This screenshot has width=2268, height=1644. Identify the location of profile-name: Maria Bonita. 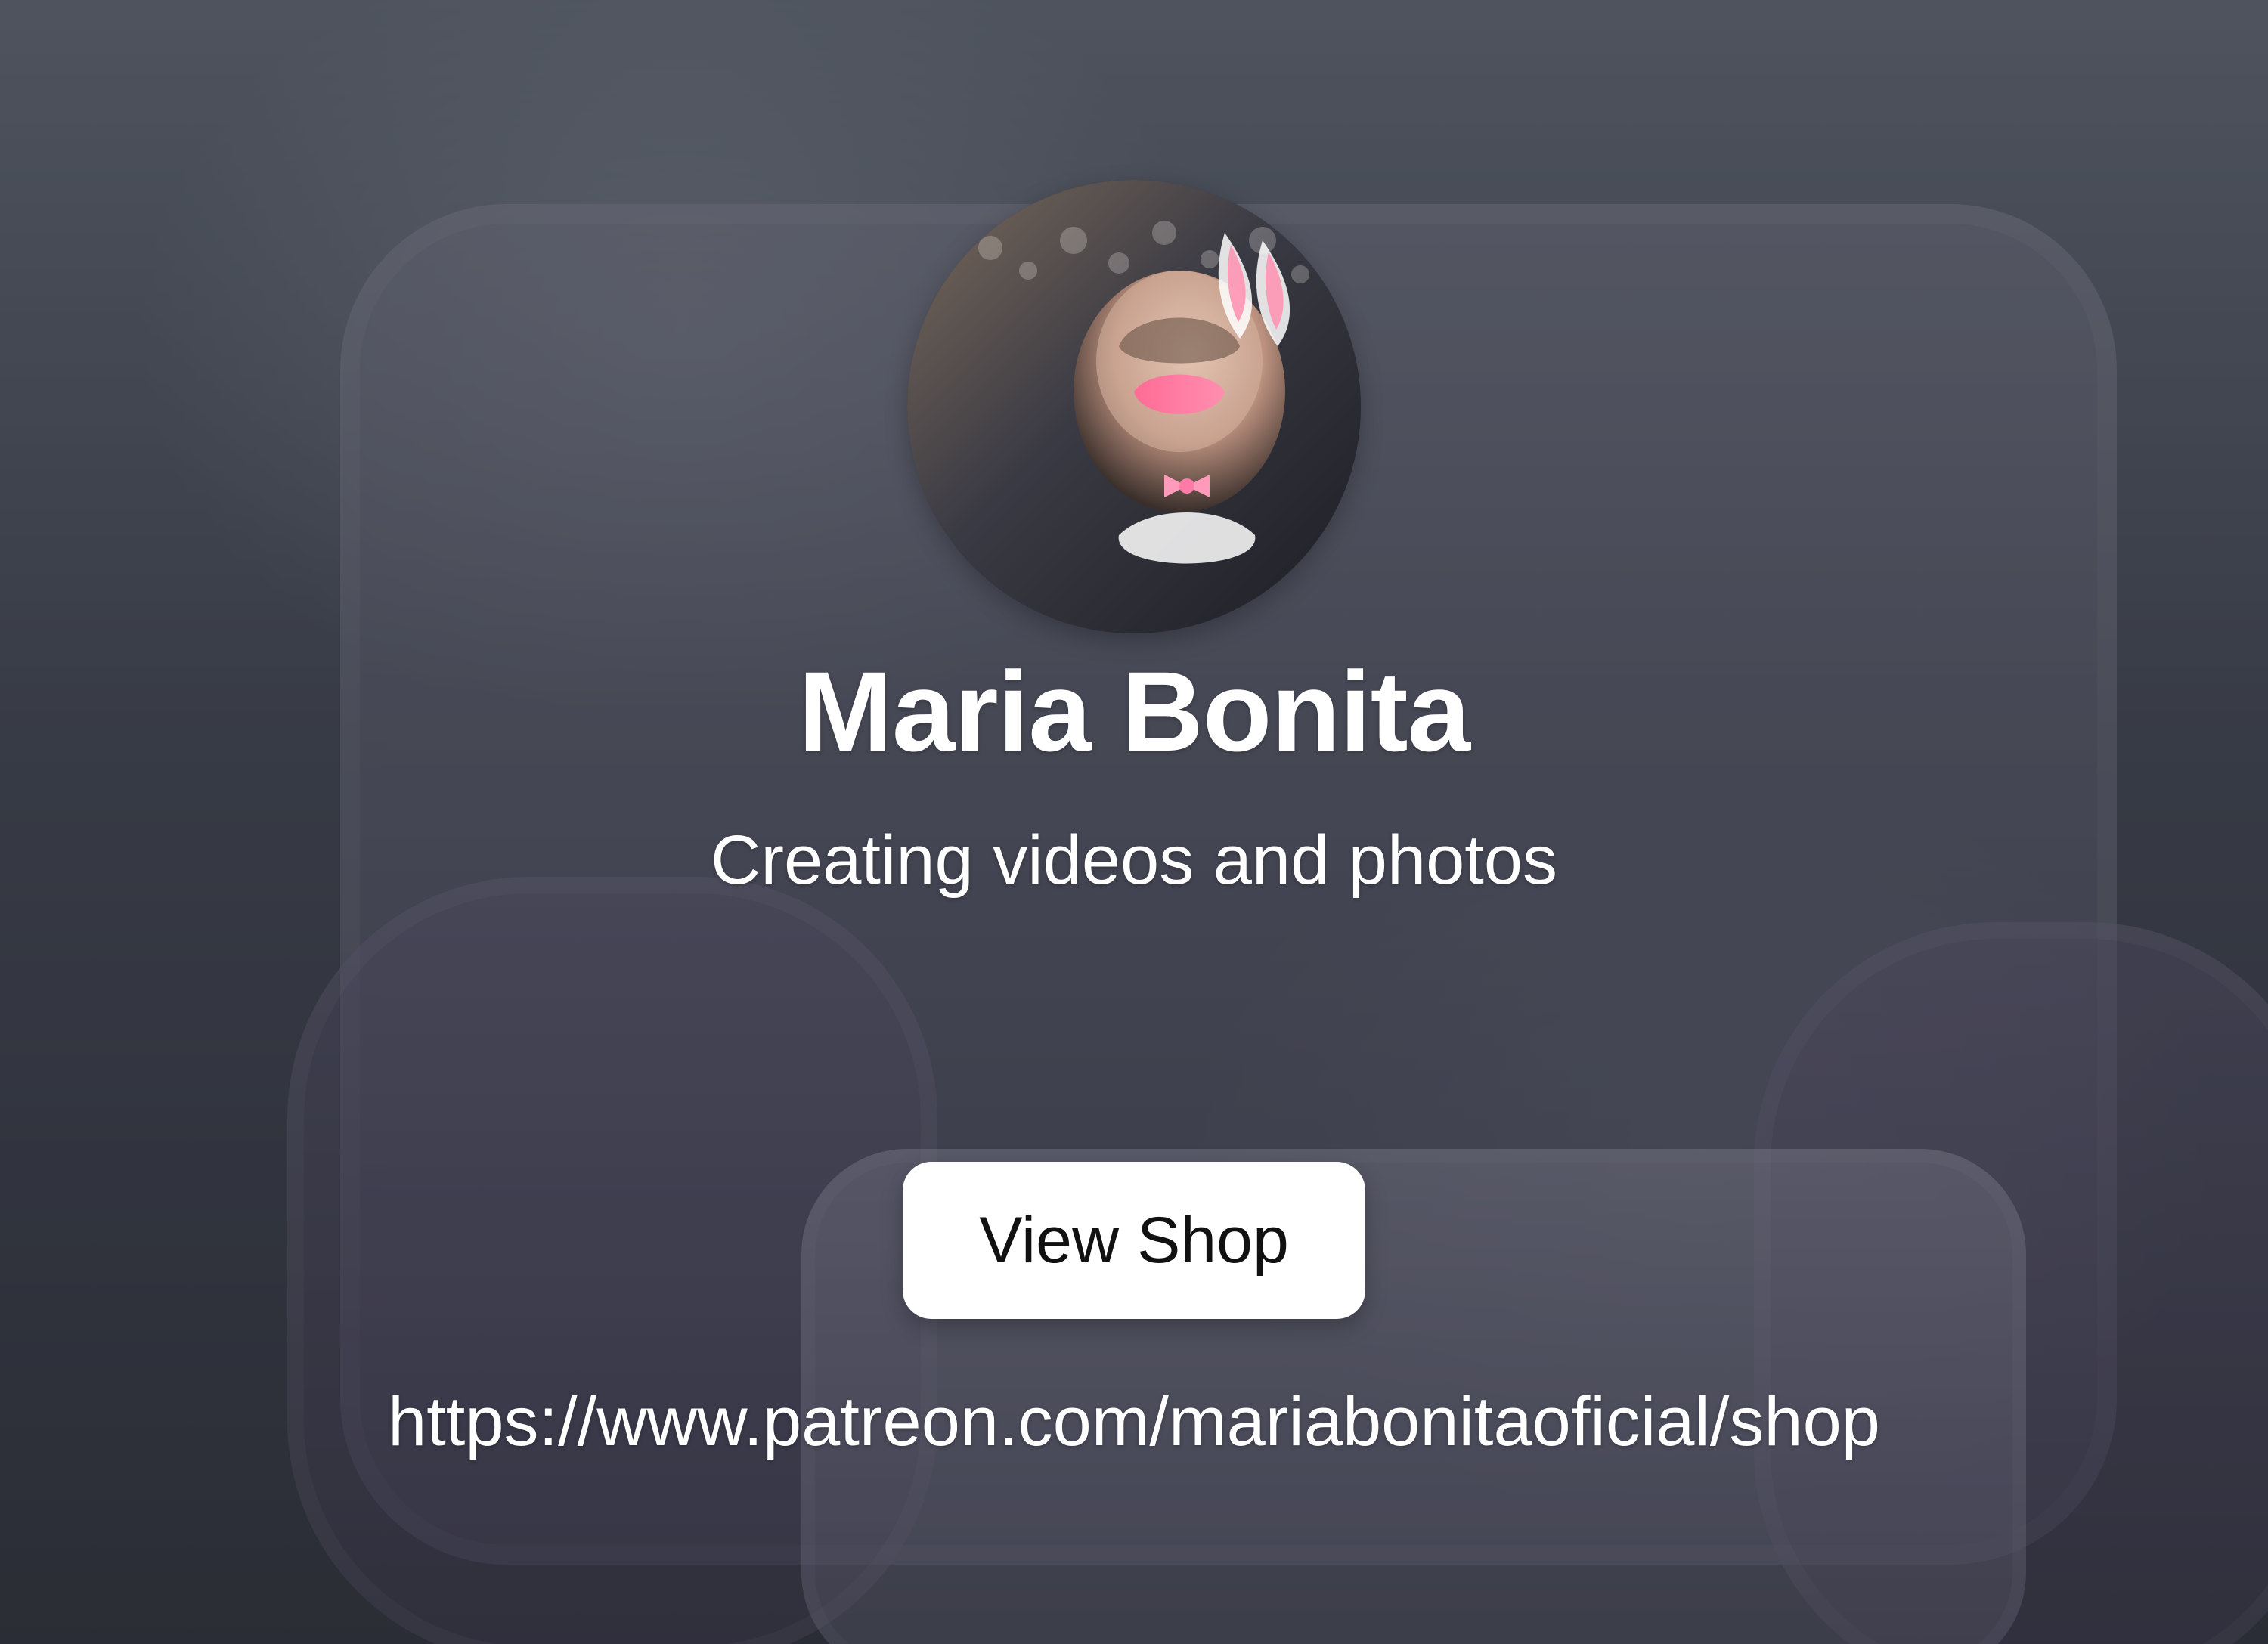
(1134, 711).